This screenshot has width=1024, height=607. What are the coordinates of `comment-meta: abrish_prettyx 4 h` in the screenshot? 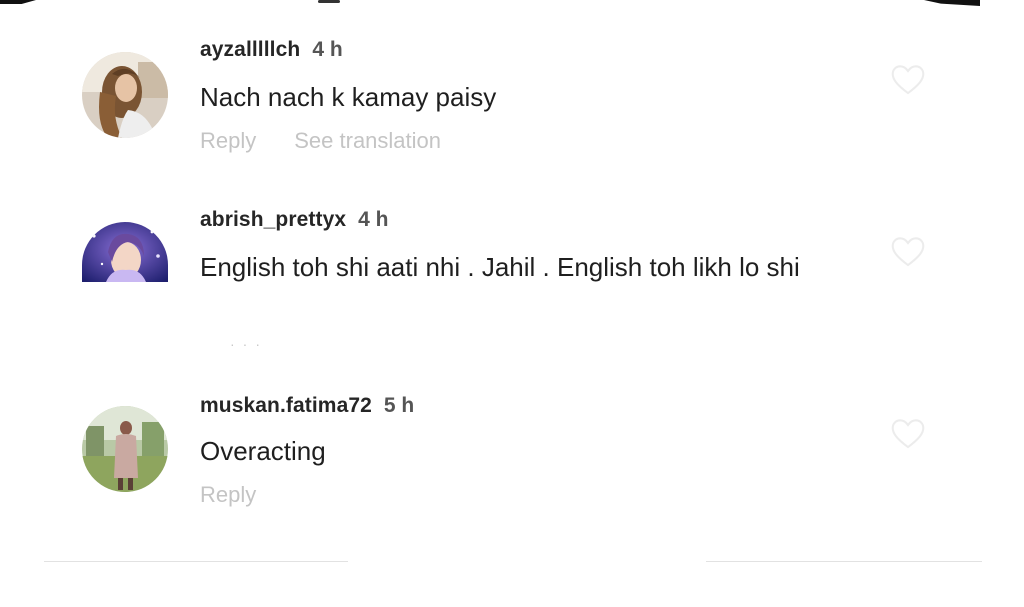 It's located at (294, 220).